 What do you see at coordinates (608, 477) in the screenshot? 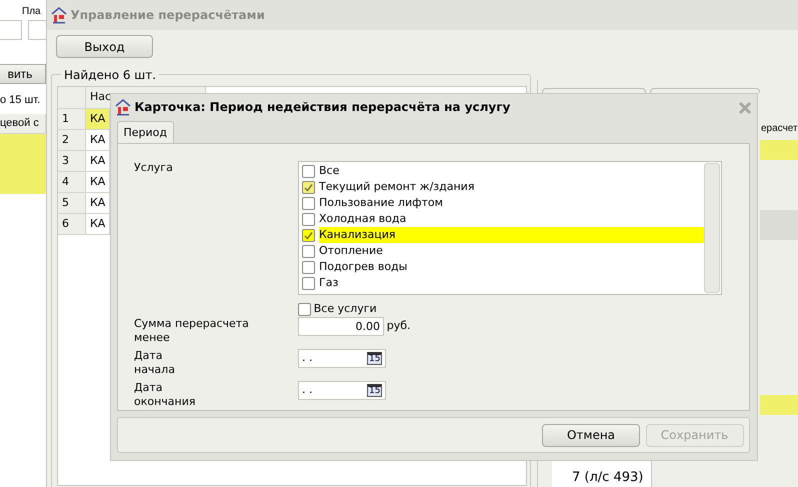
I see `tree-item: 7 (л/с 493)` at bounding box center [608, 477].